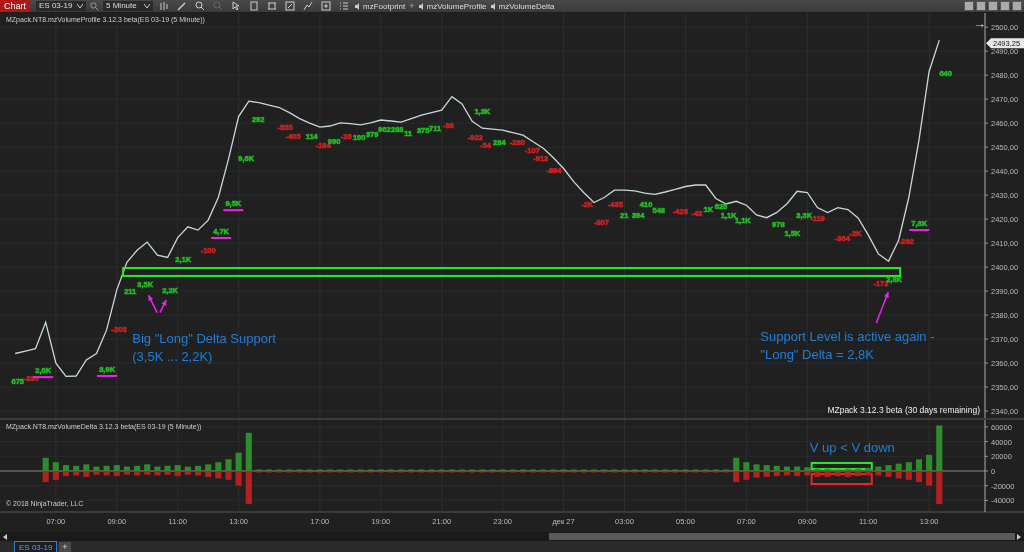 This screenshot has width=1024, height=552. I want to click on indicator-button: mzVolumeDelta, so click(522, 6).